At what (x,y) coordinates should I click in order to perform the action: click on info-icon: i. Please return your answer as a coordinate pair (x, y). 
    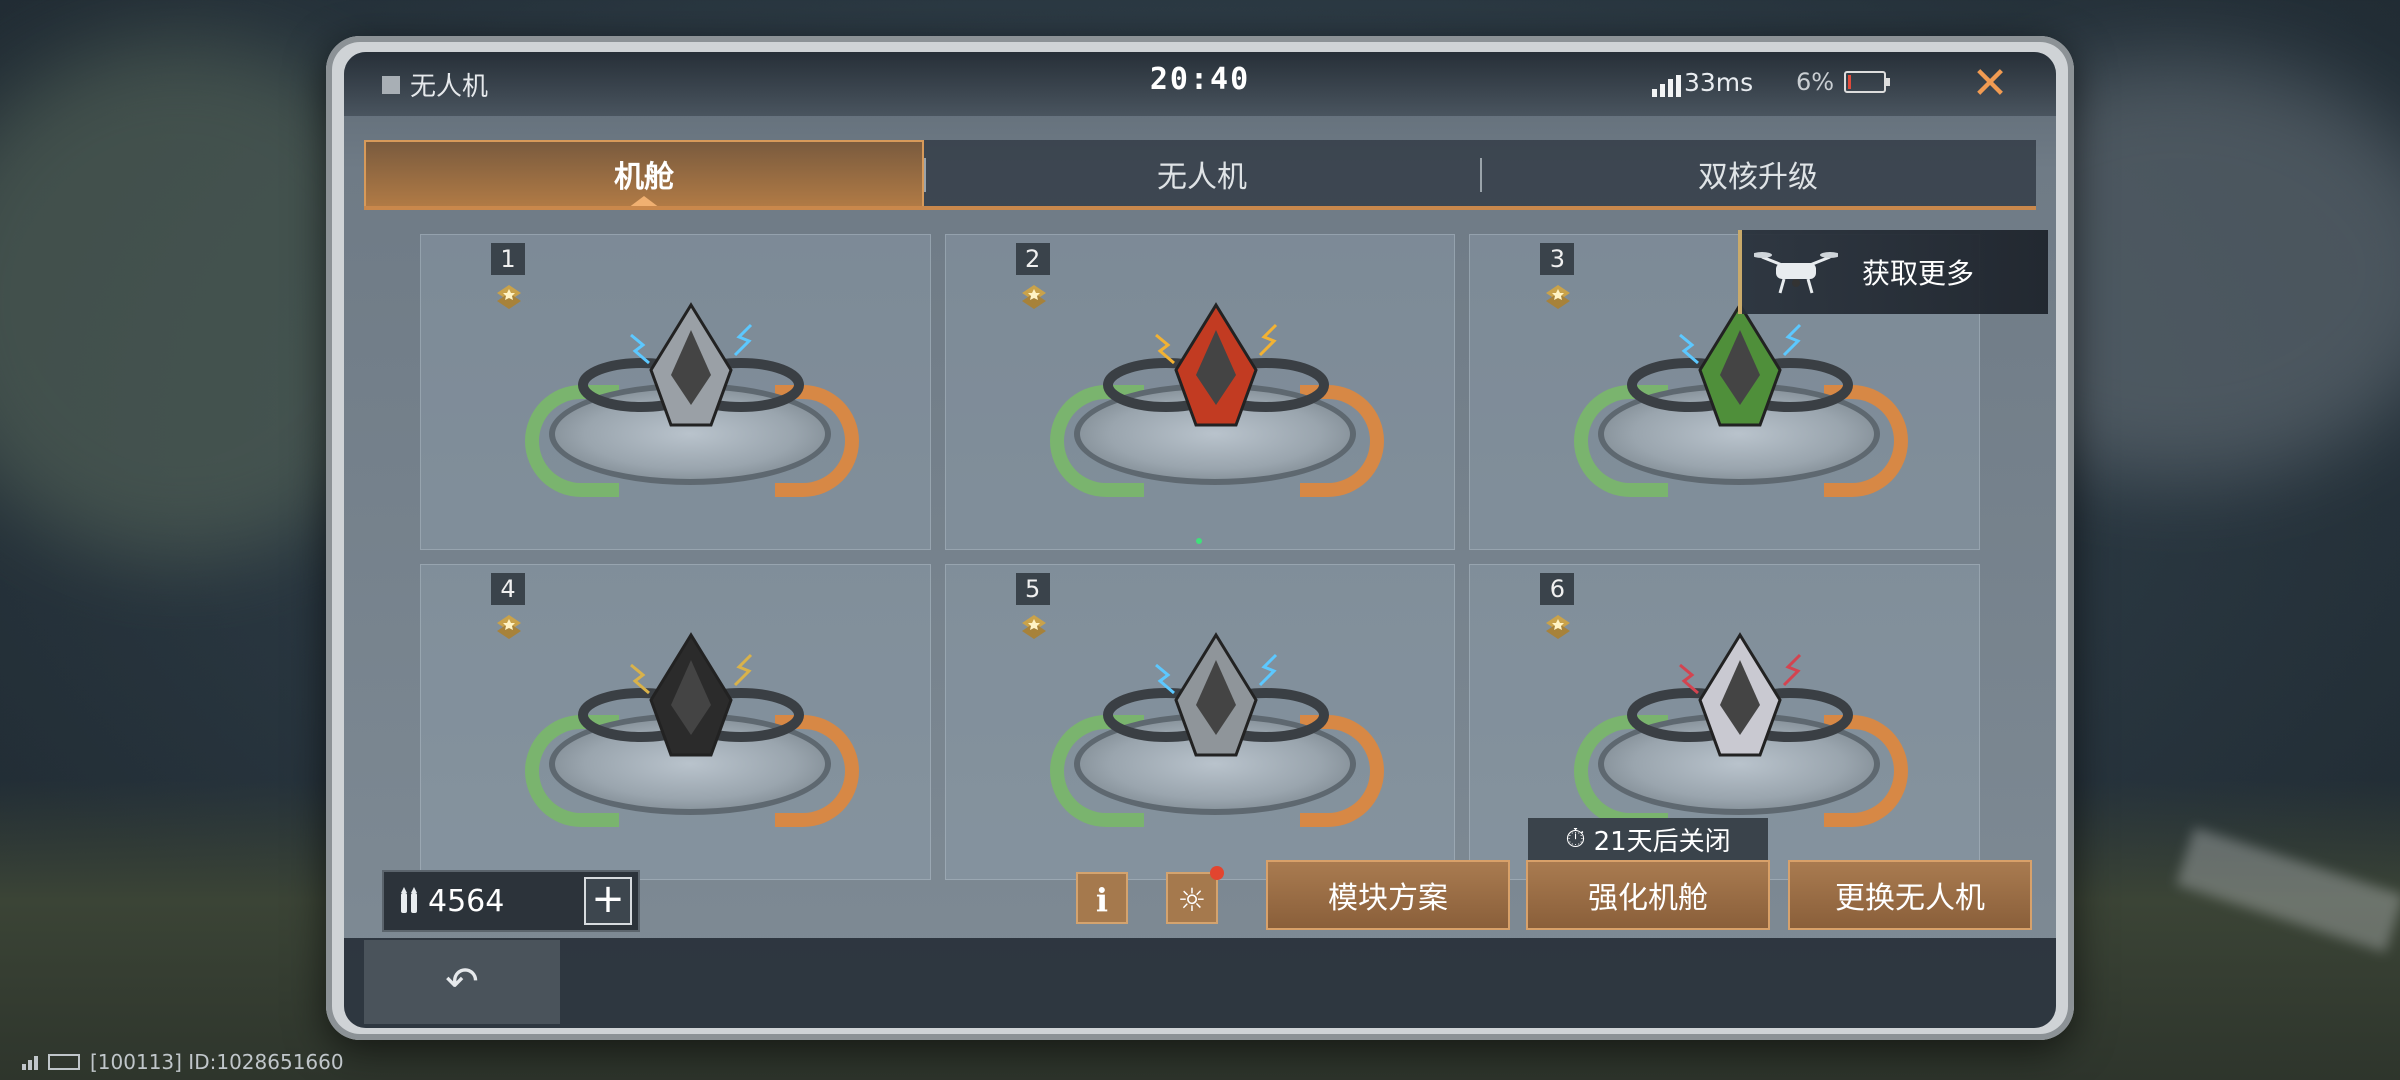
    Looking at the image, I should click on (1102, 900).